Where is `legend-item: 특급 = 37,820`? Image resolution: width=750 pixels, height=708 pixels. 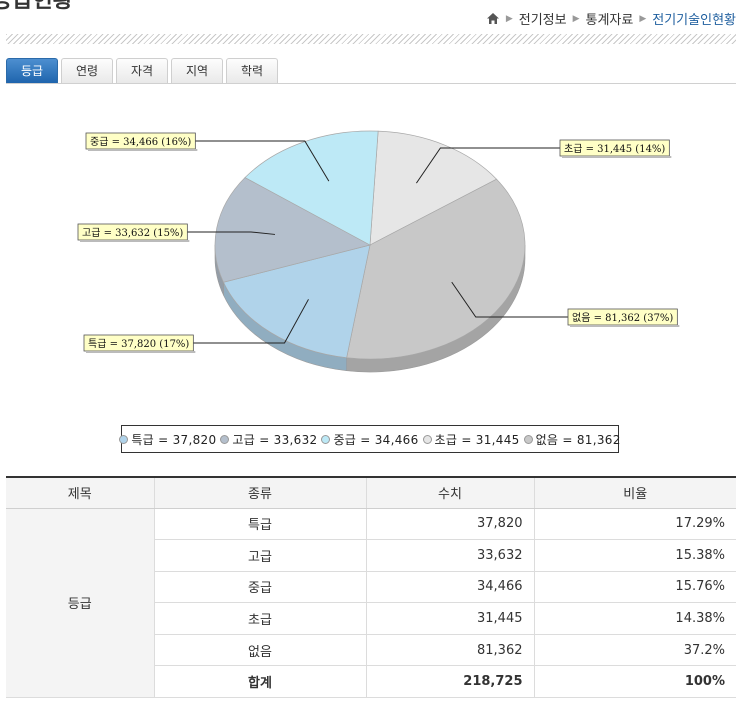 legend-item: 특급 = 37,820 is located at coordinates (167, 439).